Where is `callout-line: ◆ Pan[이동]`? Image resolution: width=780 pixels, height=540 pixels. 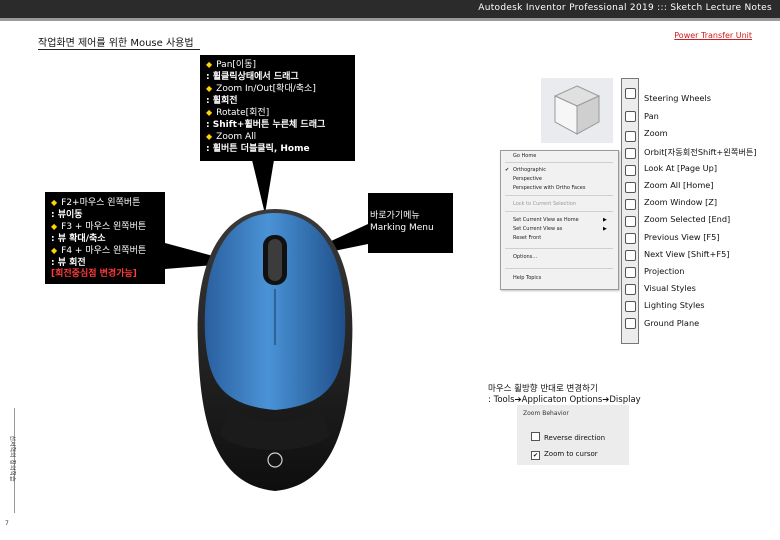
callout-line: ◆ Pan[이동] is located at coordinates (277, 65).